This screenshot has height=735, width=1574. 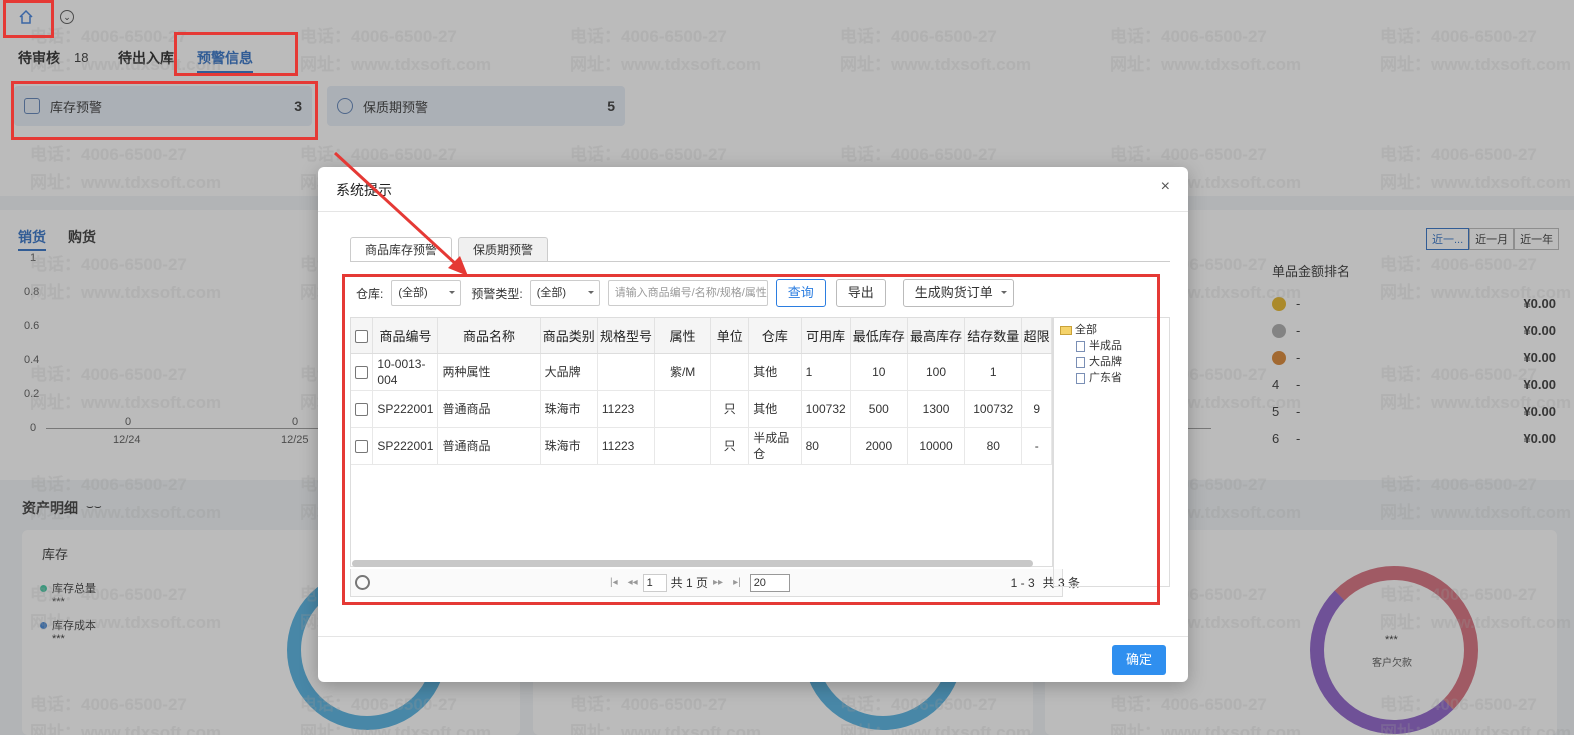 I want to click on tab-shelf-life-warning: 保质期预警, so click(x=503, y=249).